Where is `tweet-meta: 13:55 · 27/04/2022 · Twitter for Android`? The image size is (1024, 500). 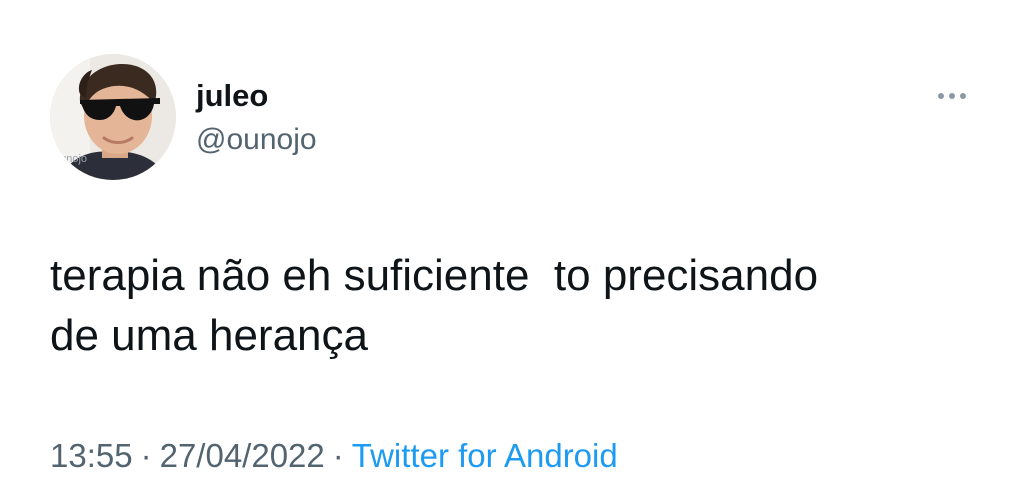
tweet-meta: 13:55 · 27/04/2022 · Twitter for Android is located at coordinates (334, 456).